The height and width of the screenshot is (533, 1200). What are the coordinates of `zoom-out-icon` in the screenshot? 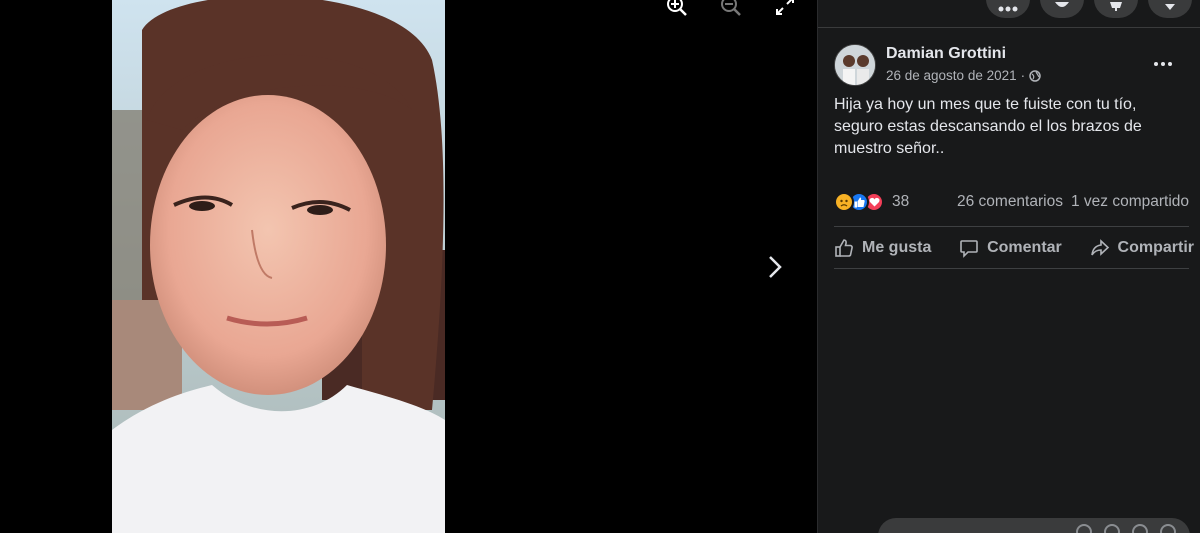 It's located at (731, 9).